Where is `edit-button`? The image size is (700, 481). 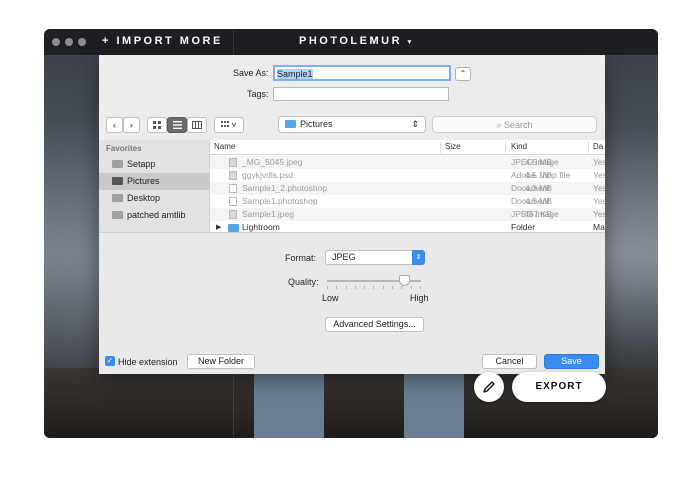 edit-button is located at coordinates (489, 387).